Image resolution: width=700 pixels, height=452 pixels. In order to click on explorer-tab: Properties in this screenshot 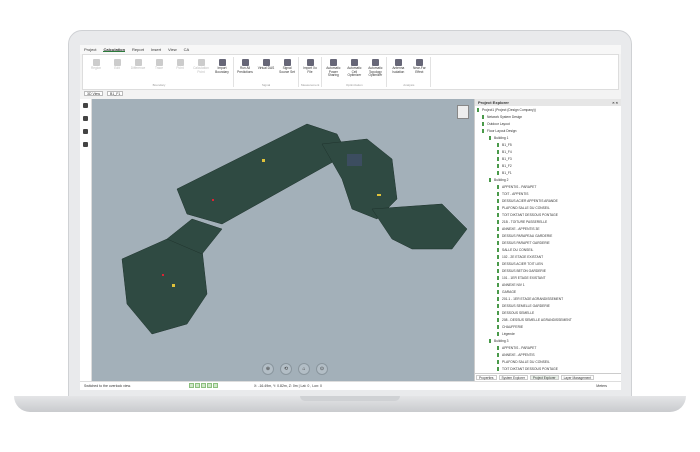, I will do `click(486, 377)`.